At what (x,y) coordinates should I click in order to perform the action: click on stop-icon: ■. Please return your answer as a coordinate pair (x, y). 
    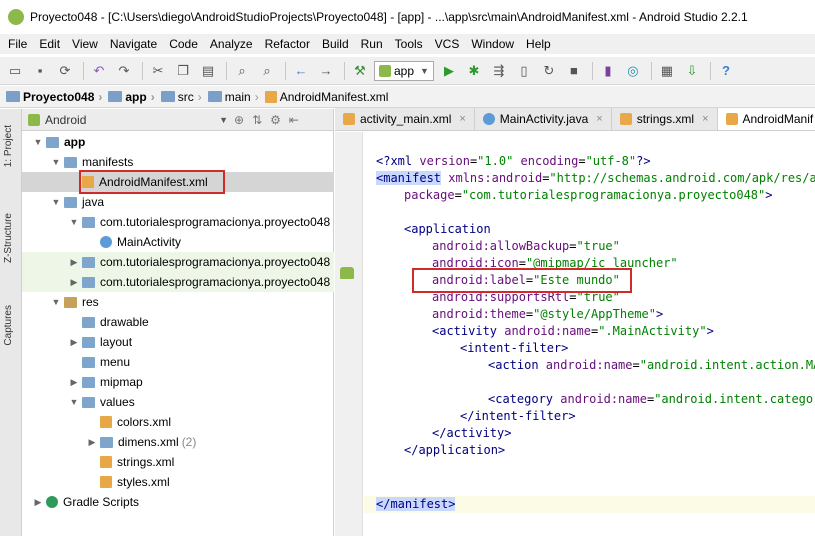
    Looking at the image, I should click on (574, 71).